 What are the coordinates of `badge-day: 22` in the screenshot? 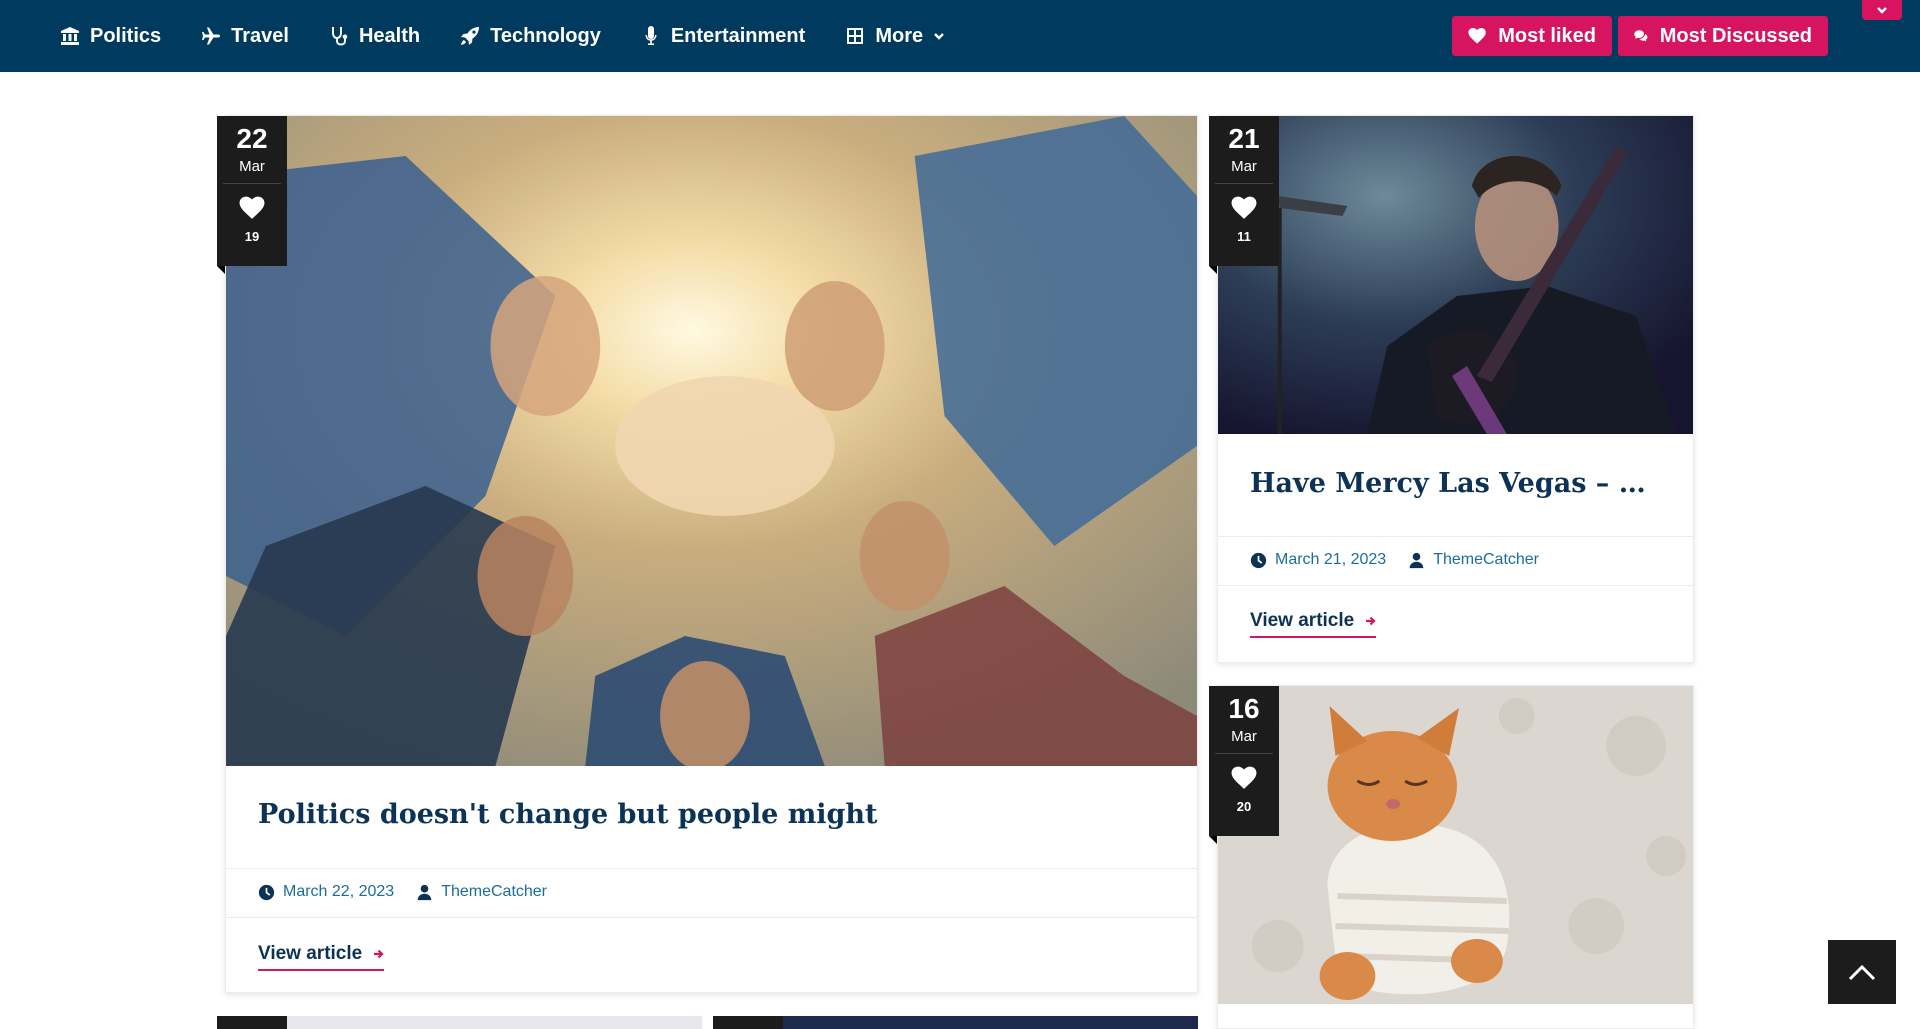 It's located at (252, 138).